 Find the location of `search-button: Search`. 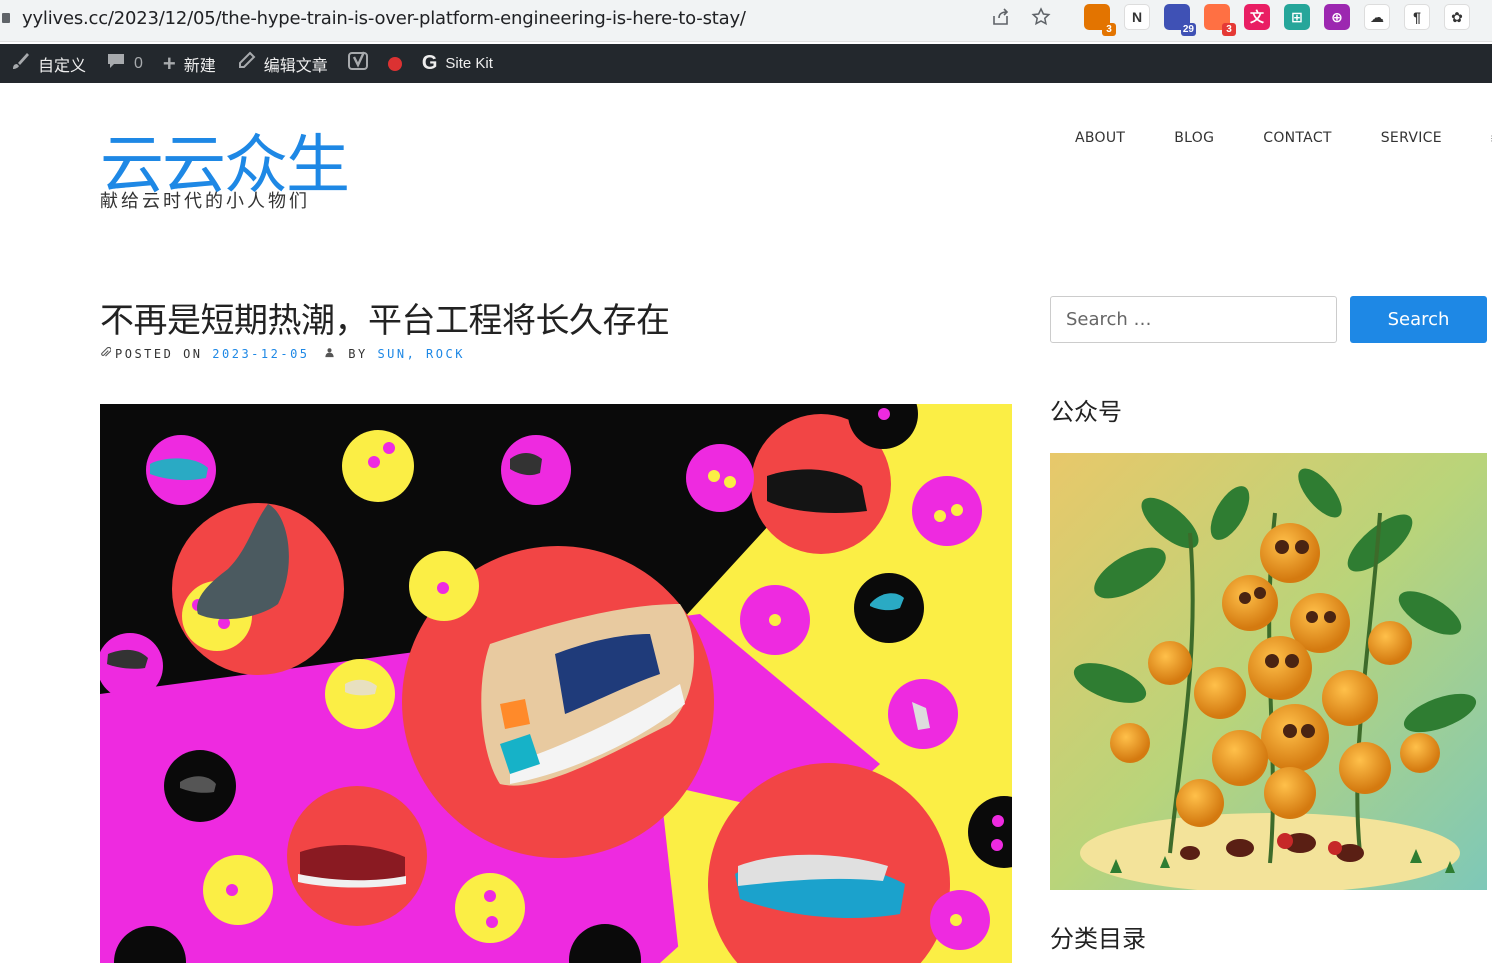

search-button: Search is located at coordinates (1418, 319).